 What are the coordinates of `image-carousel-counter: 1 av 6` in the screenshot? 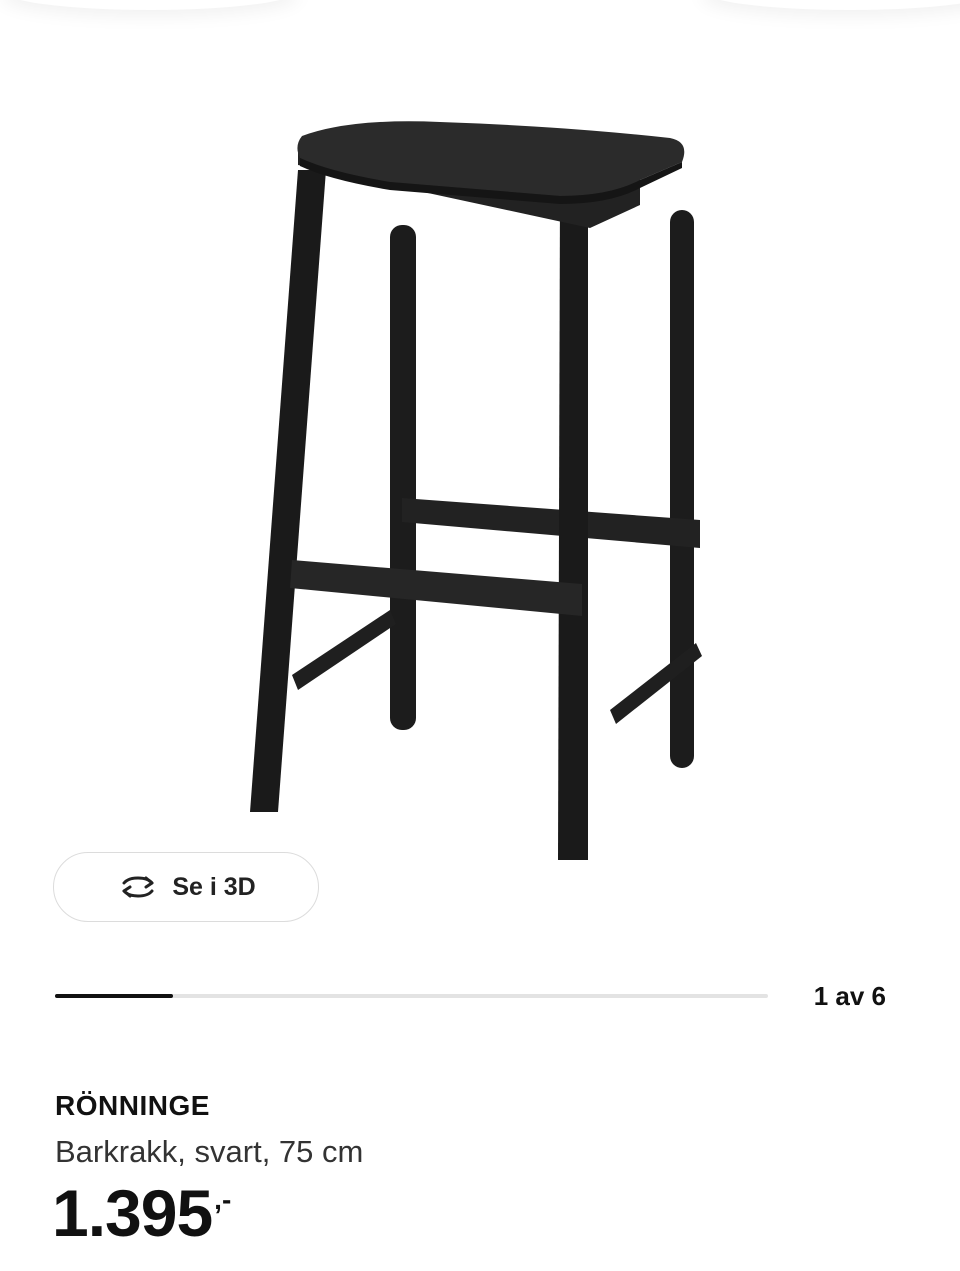 It's located at (849, 996).